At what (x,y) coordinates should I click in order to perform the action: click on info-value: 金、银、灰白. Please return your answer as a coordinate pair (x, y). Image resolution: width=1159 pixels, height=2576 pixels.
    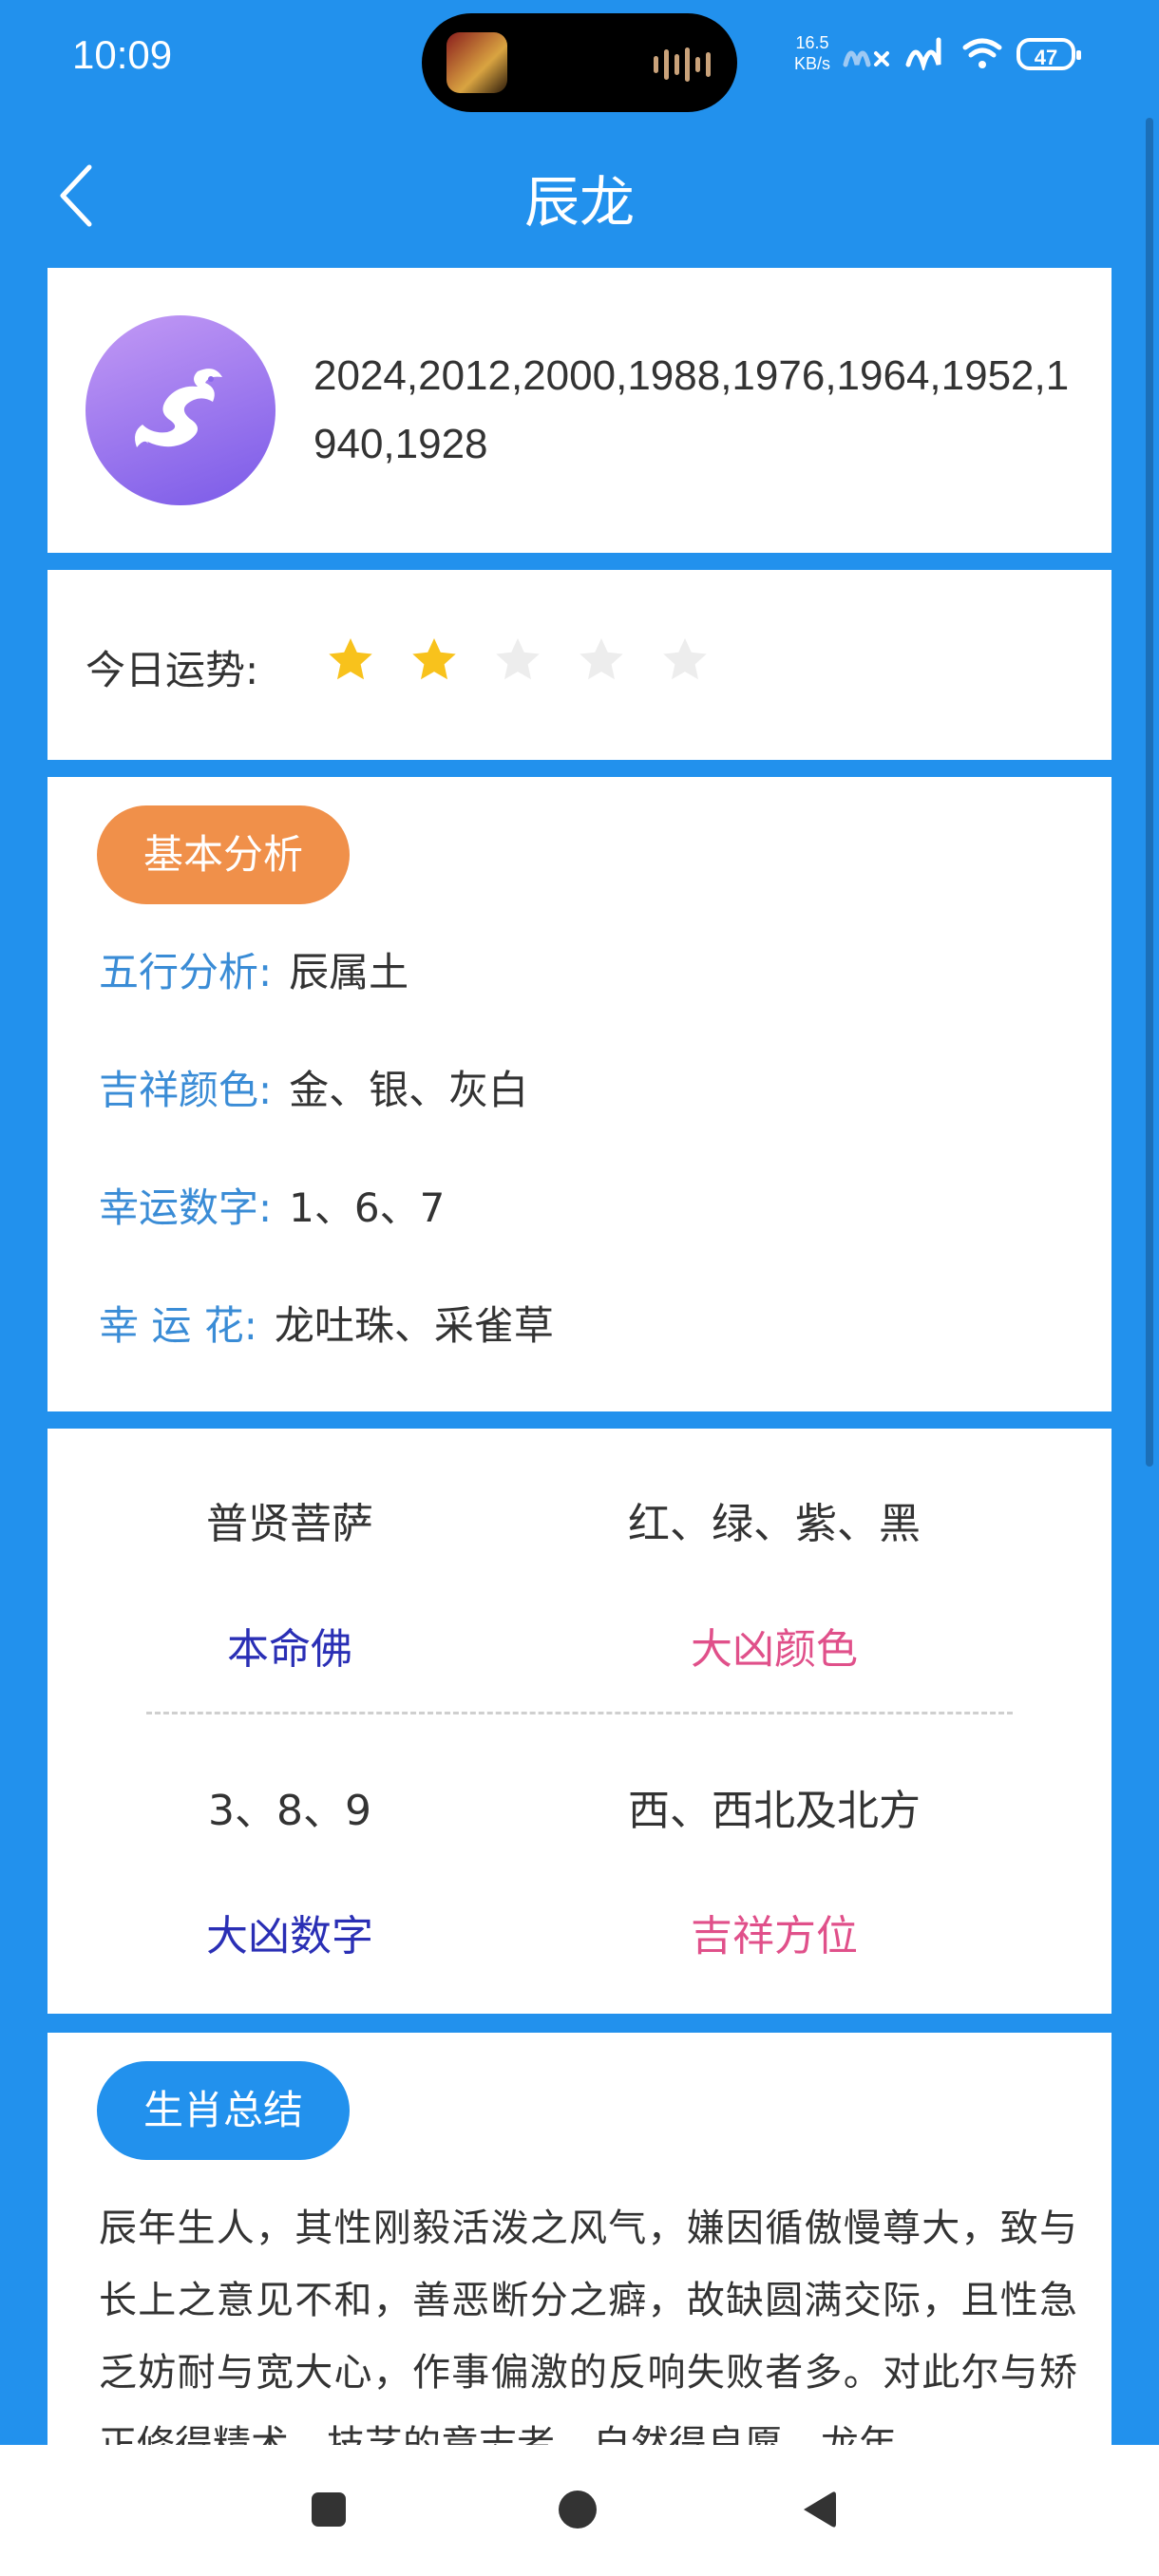
    Looking at the image, I should click on (409, 1090).